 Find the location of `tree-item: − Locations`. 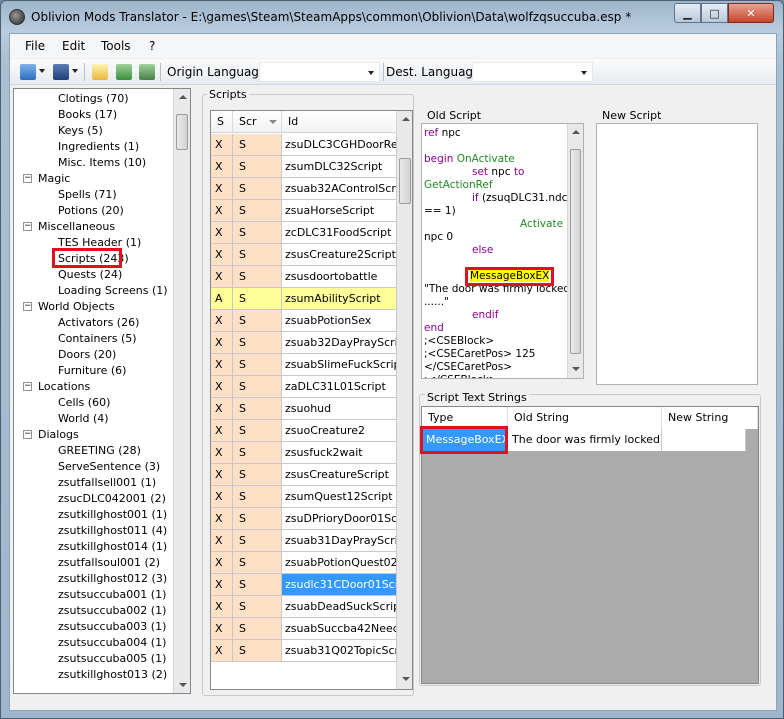

tree-item: − Locations is located at coordinates (93, 387).